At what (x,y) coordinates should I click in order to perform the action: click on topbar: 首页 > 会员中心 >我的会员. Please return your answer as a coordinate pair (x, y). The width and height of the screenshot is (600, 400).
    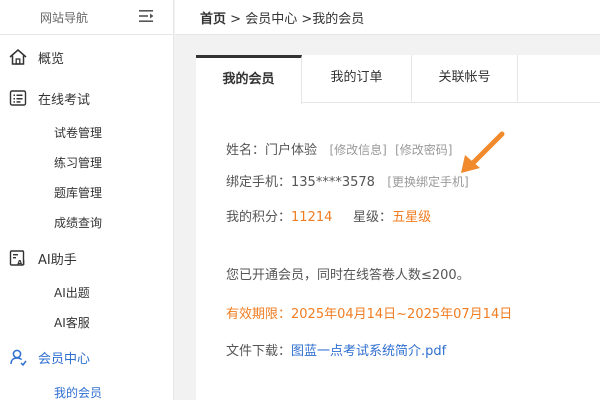
    Looking at the image, I should click on (387, 17).